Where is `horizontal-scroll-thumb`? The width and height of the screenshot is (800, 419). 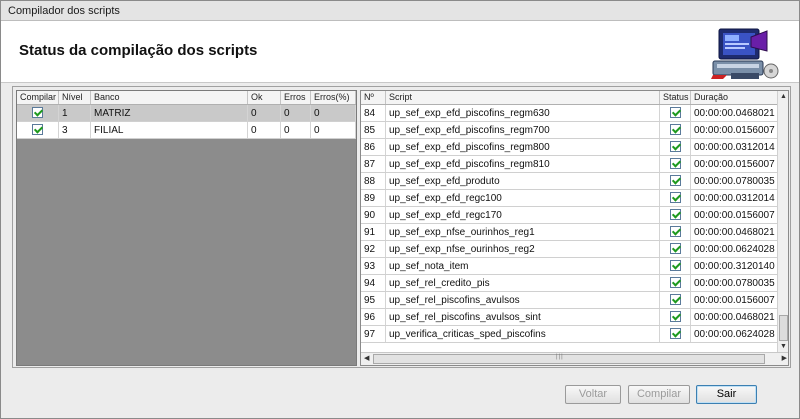 horizontal-scroll-thumb is located at coordinates (569, 359).